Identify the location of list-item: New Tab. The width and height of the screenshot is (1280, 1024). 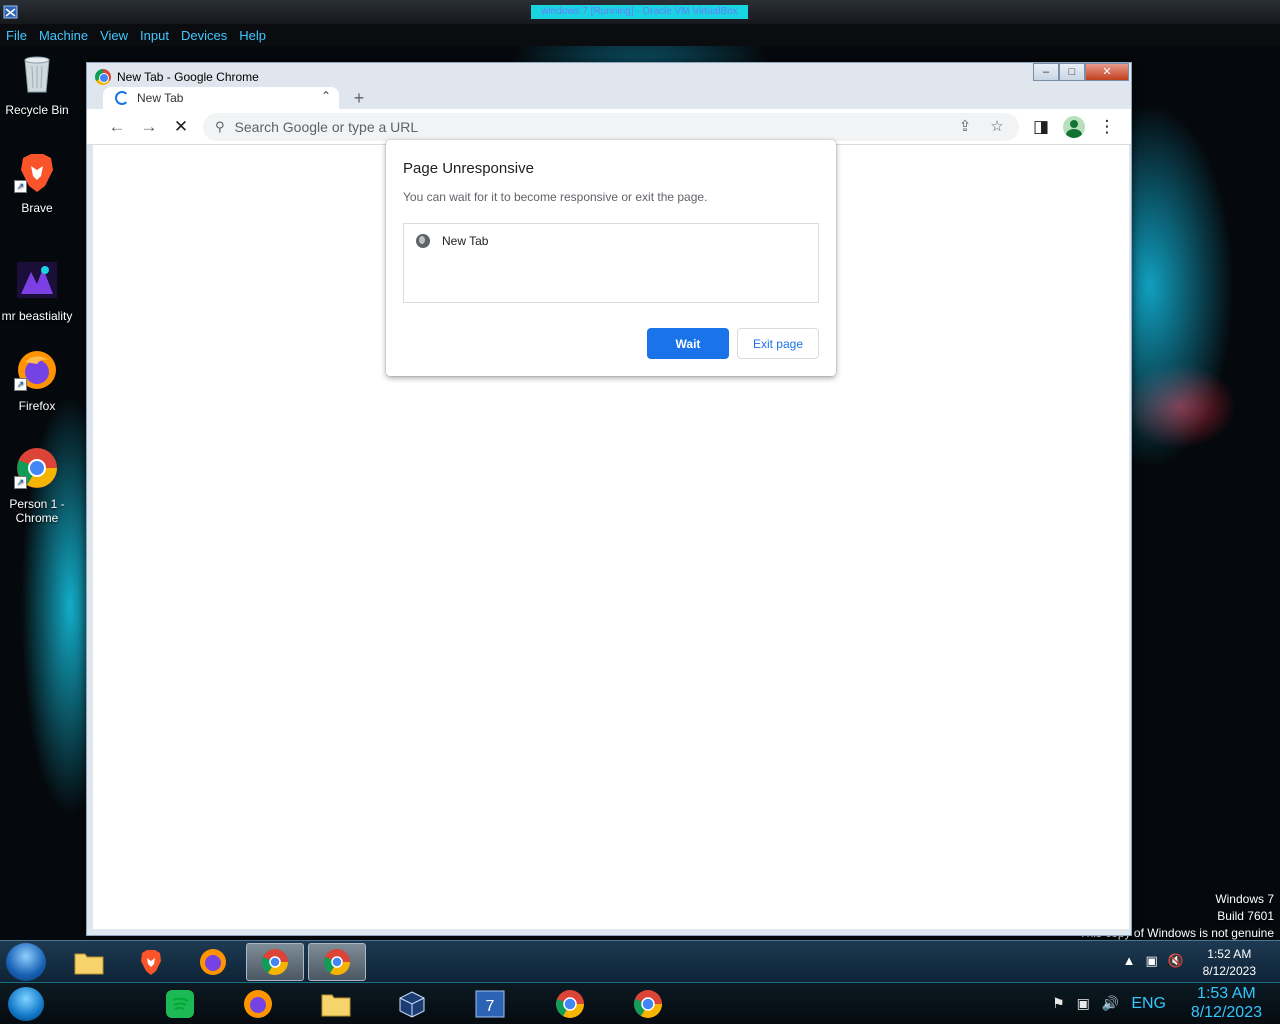
(452, 241).